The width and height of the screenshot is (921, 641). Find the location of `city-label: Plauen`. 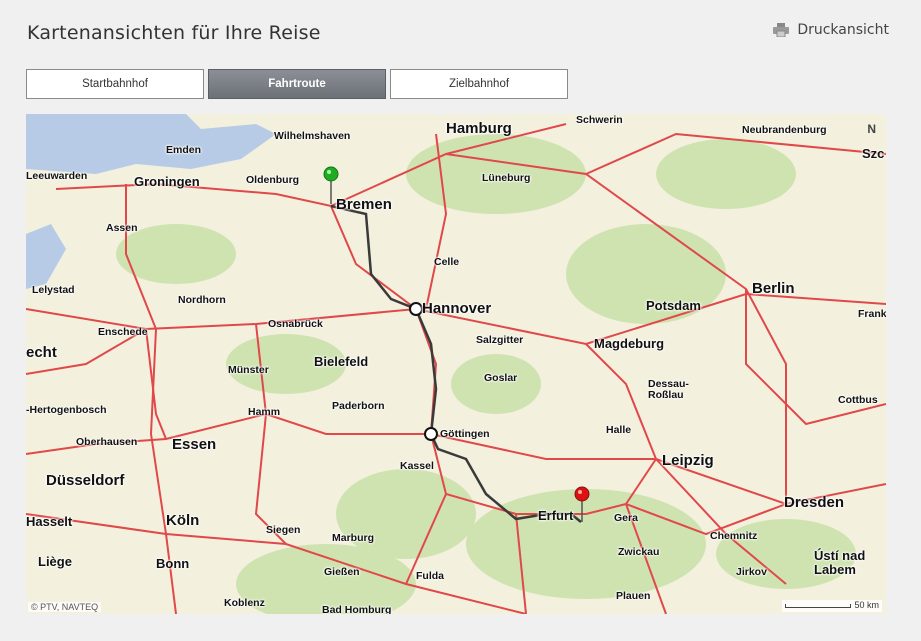

city-label: Plauen is located at coordinates (633, 596).